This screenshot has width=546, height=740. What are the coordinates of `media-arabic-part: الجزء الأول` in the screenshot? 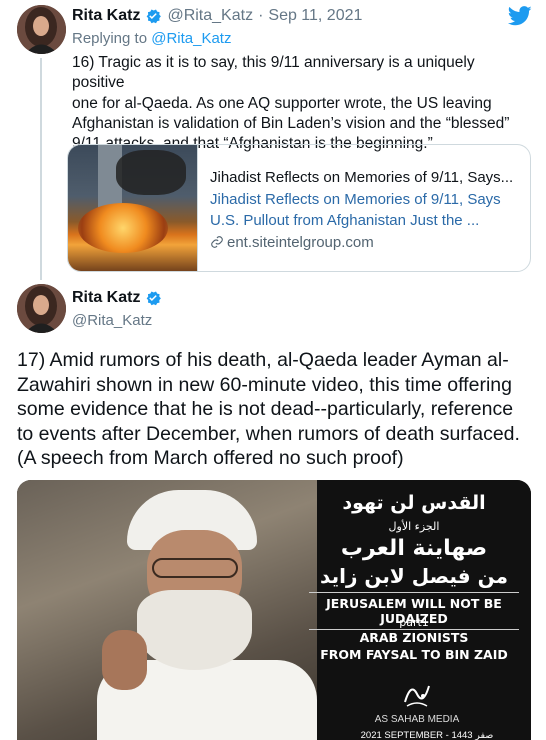 It's located at (414, 526).